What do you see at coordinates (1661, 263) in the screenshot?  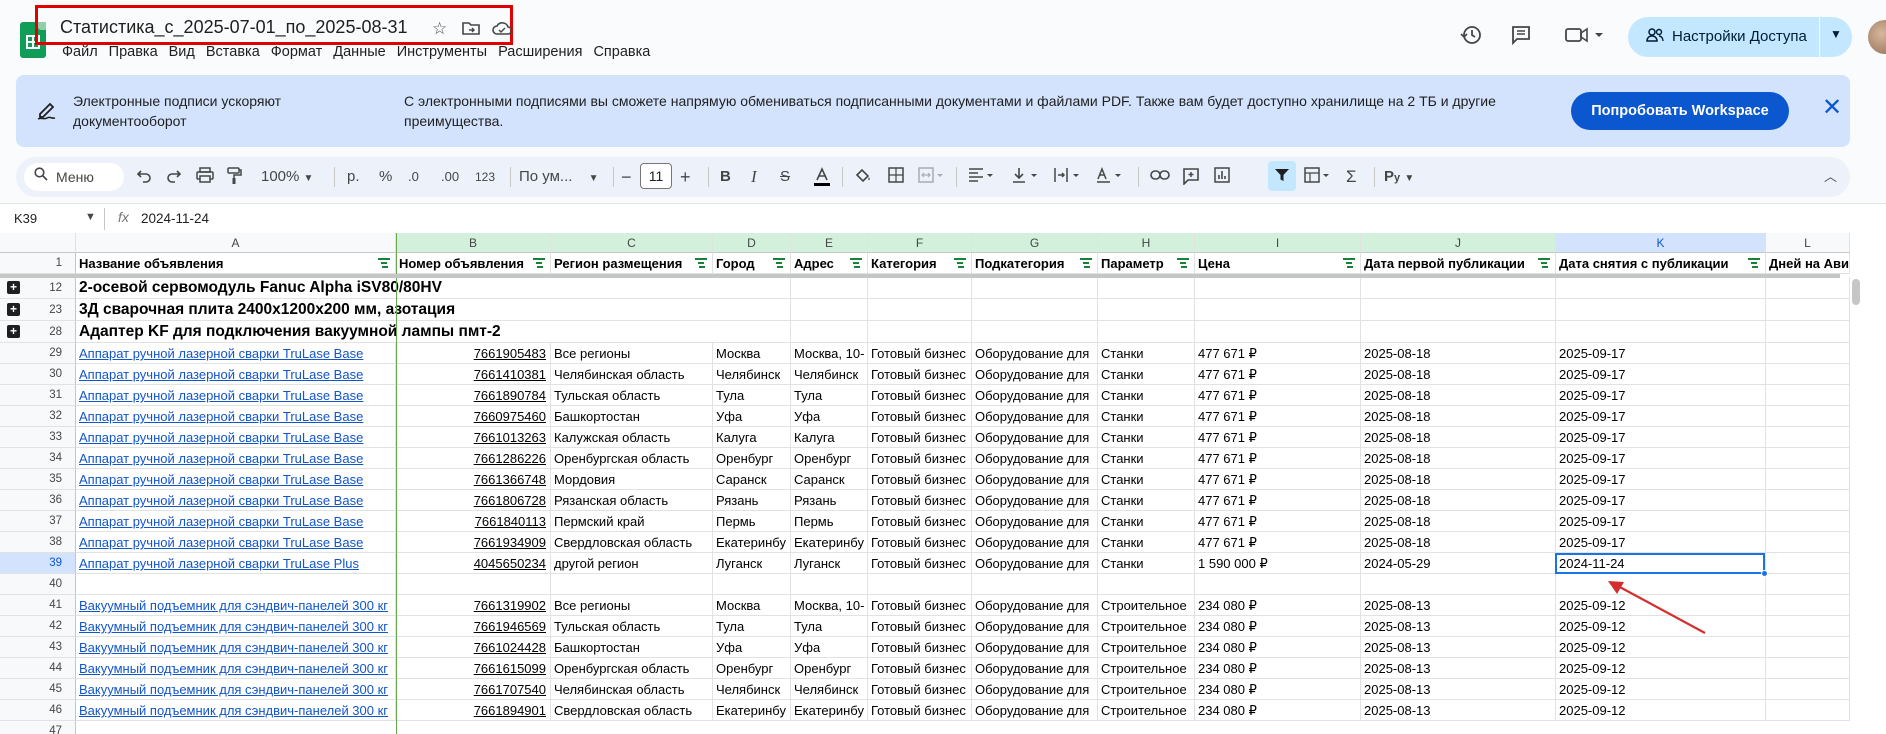 I see `header-cell: Дата снятия с публикации` at bounding box center [1661, 263].